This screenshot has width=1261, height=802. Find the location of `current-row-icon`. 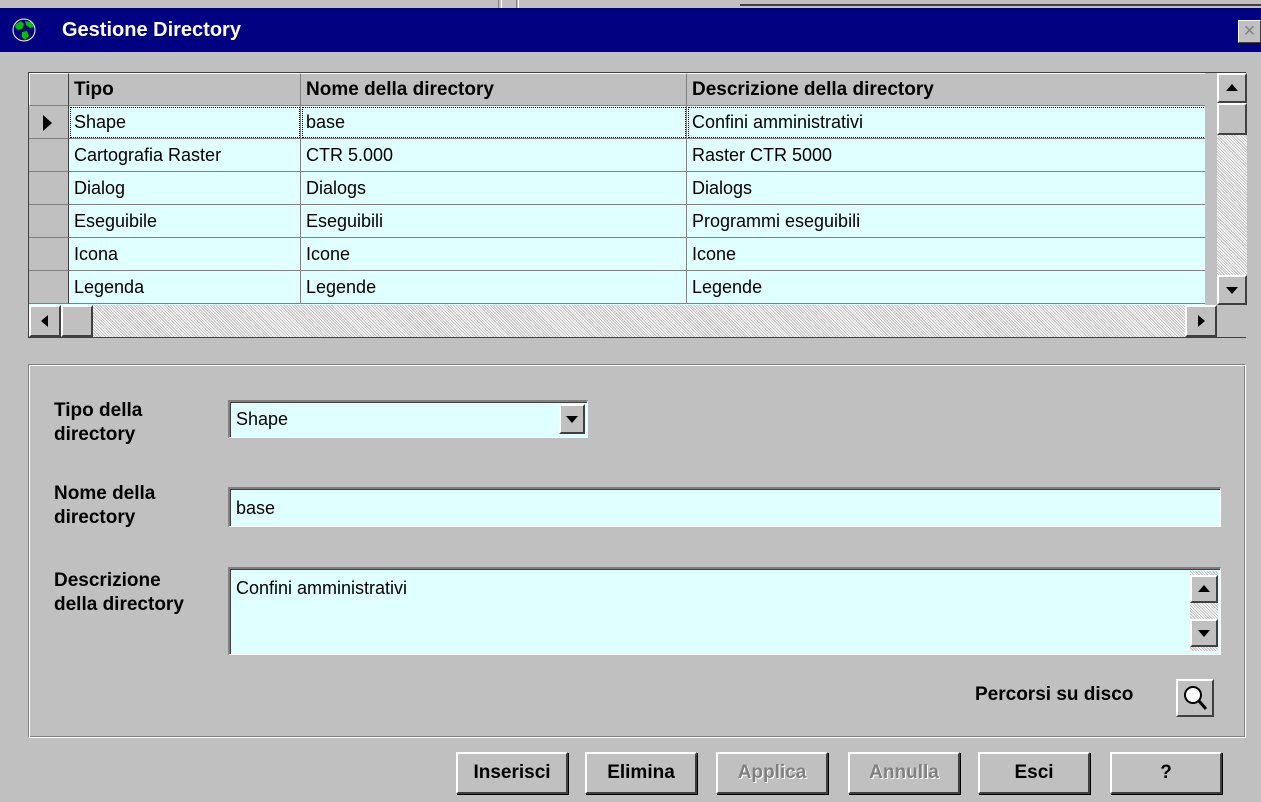

current-row-icon is located at coordinates (47, 123).